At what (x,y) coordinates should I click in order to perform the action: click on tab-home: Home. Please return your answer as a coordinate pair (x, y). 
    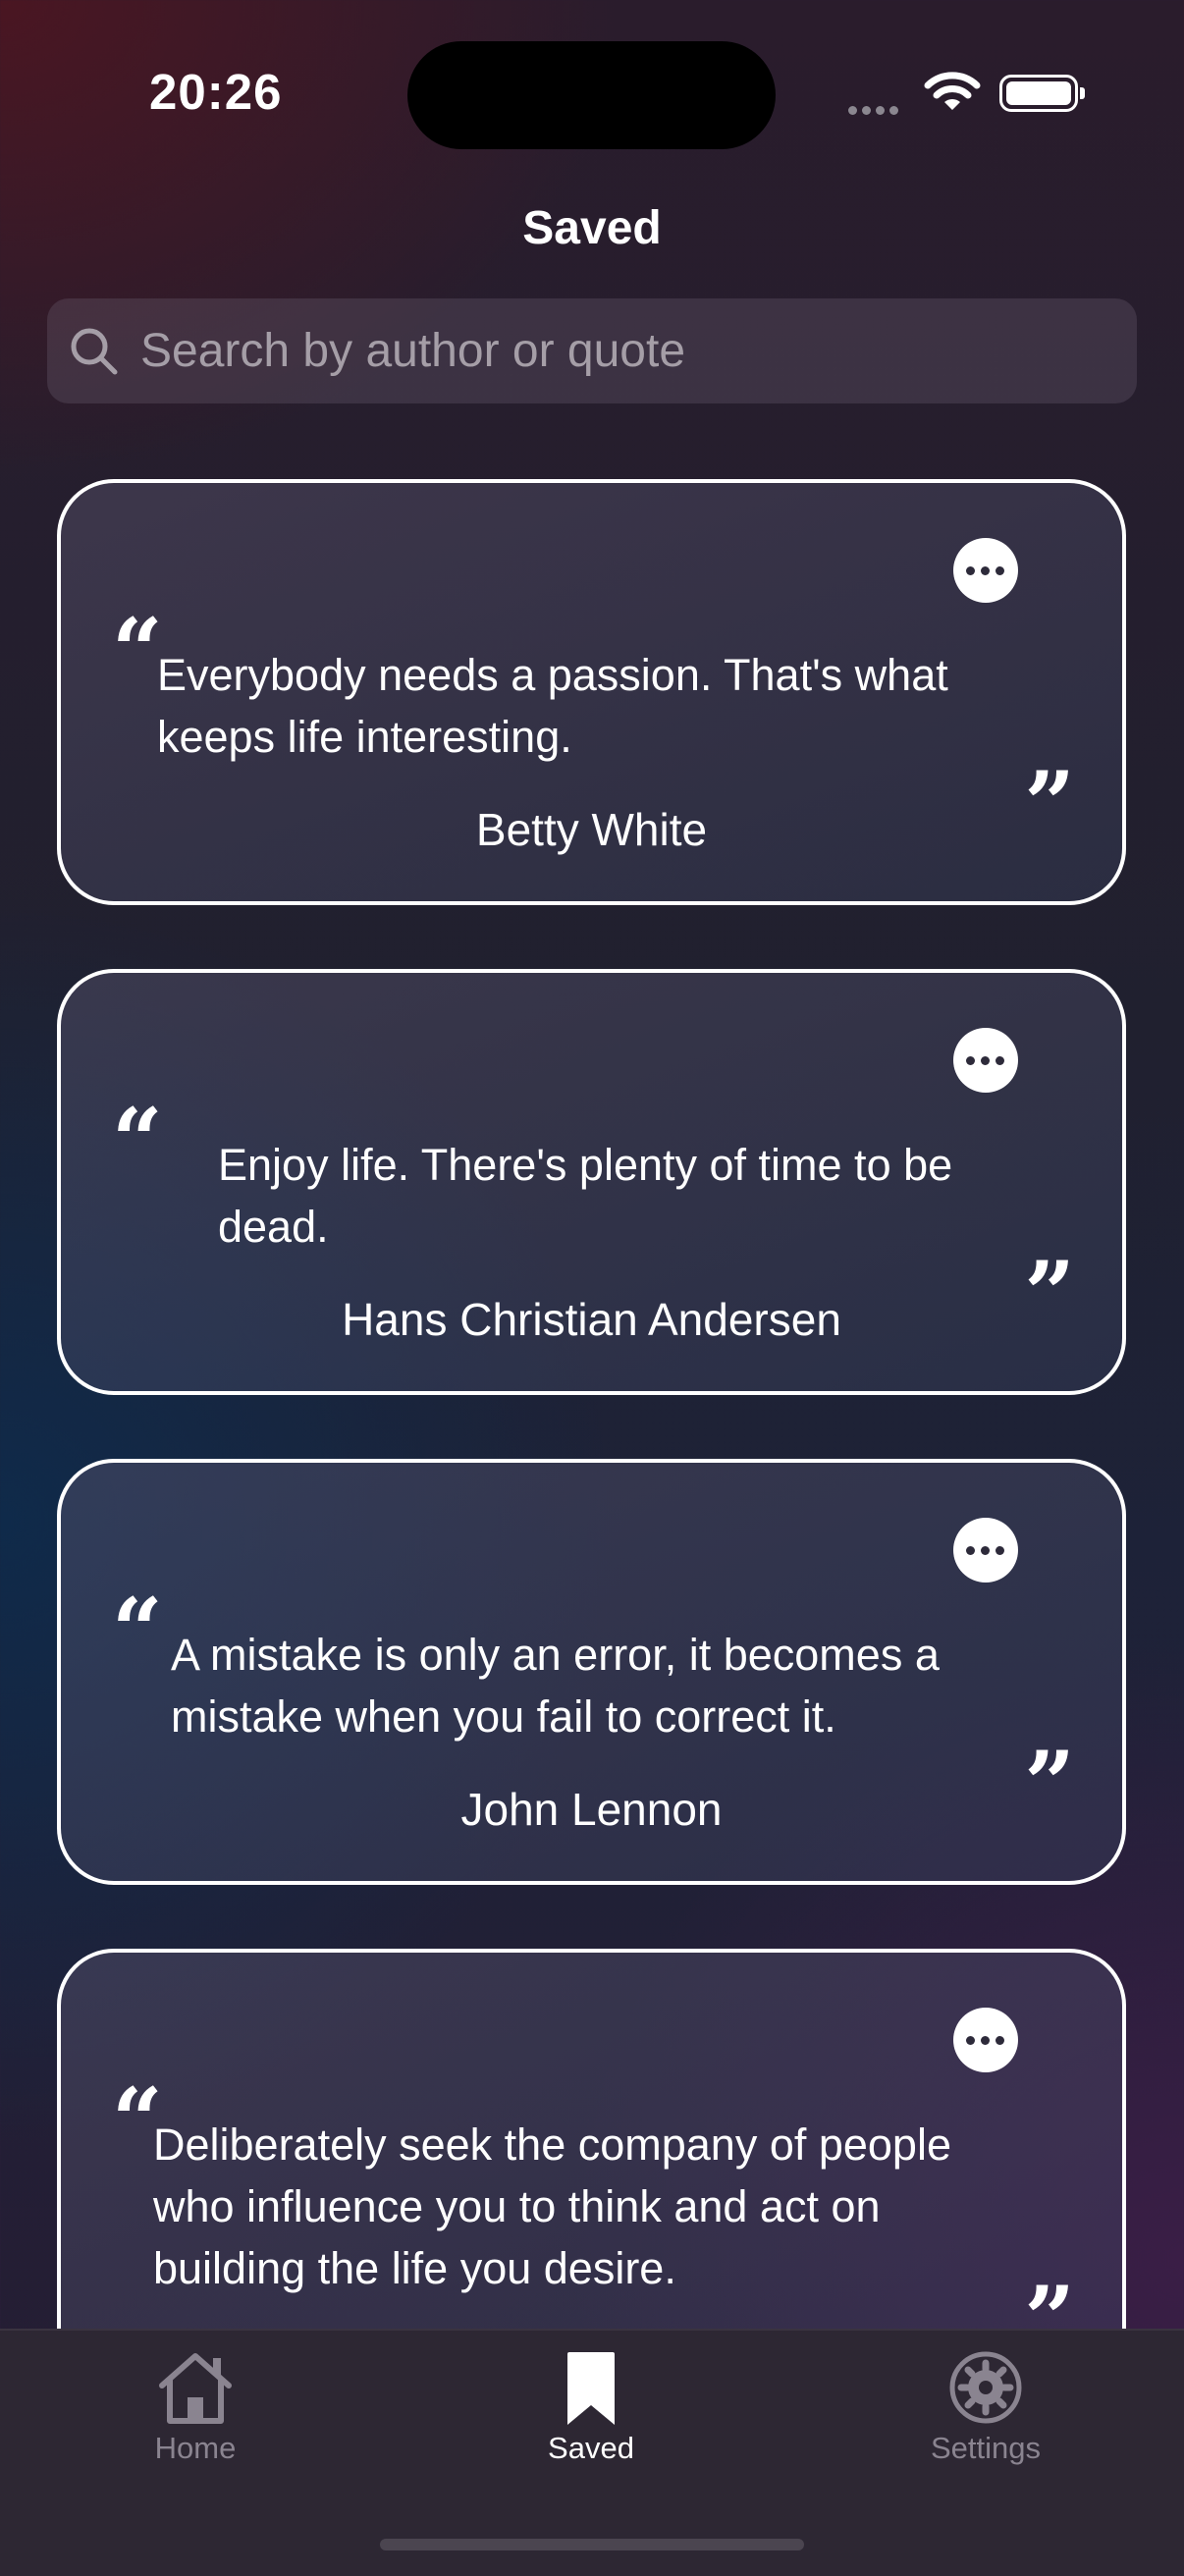
    Looking at the image, I should click on (195, 2408).